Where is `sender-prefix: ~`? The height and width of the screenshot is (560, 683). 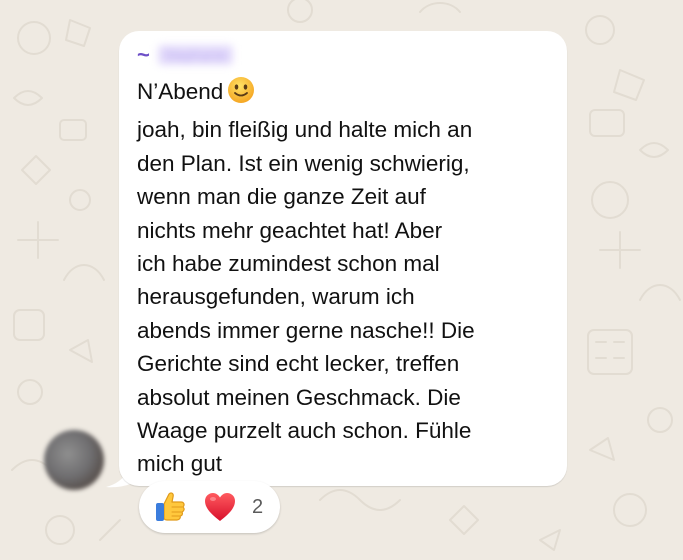
sender-prefix: ~ is located at coordinates (143, 54).